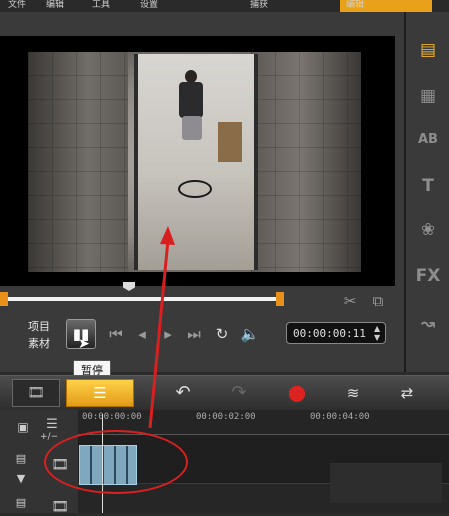  What do you see at coordinates (161, 327) in the screenshot?
I see `annotation-arrow` at bounding box center [161, 327].